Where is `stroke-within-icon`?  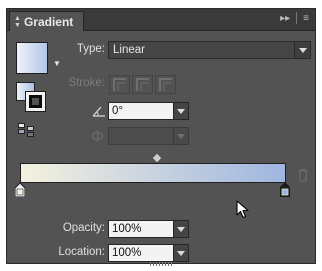 stroke-within-icon is located at coordinates (119, 84).